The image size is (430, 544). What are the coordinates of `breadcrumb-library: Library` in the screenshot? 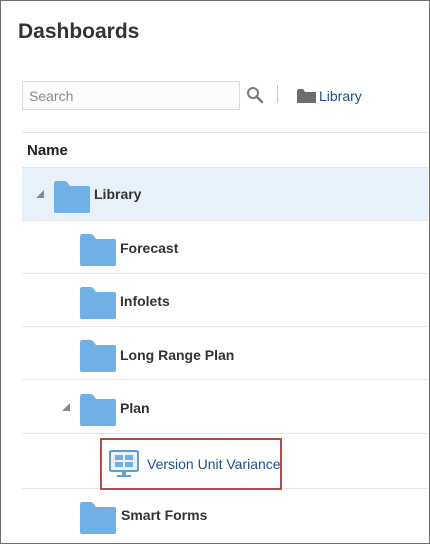 It's located at (329, 96).